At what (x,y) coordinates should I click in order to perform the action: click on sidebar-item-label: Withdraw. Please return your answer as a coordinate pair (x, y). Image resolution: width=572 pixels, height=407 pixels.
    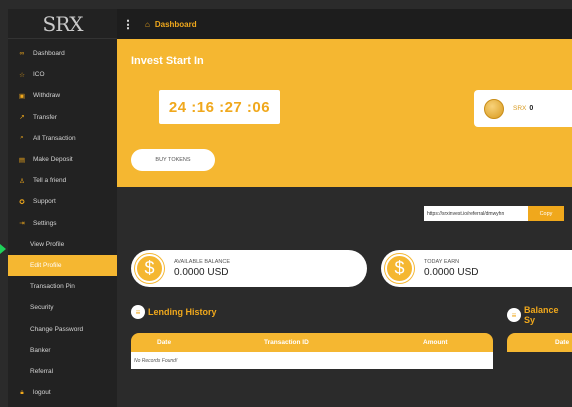
    Looking at the image, I should click on (47, 96).